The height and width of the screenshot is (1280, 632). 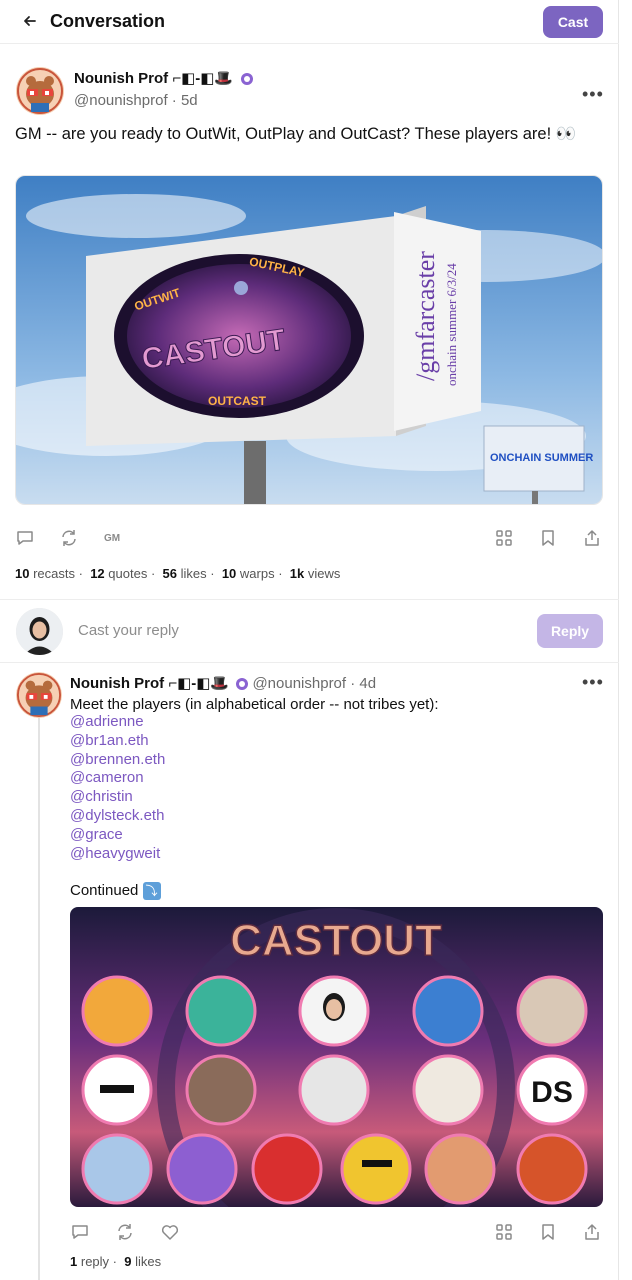 What do you see at coordinates (80, 1232) in the screenshot?
I see `reply-comment-icon` at bounding box center [80, 1232].